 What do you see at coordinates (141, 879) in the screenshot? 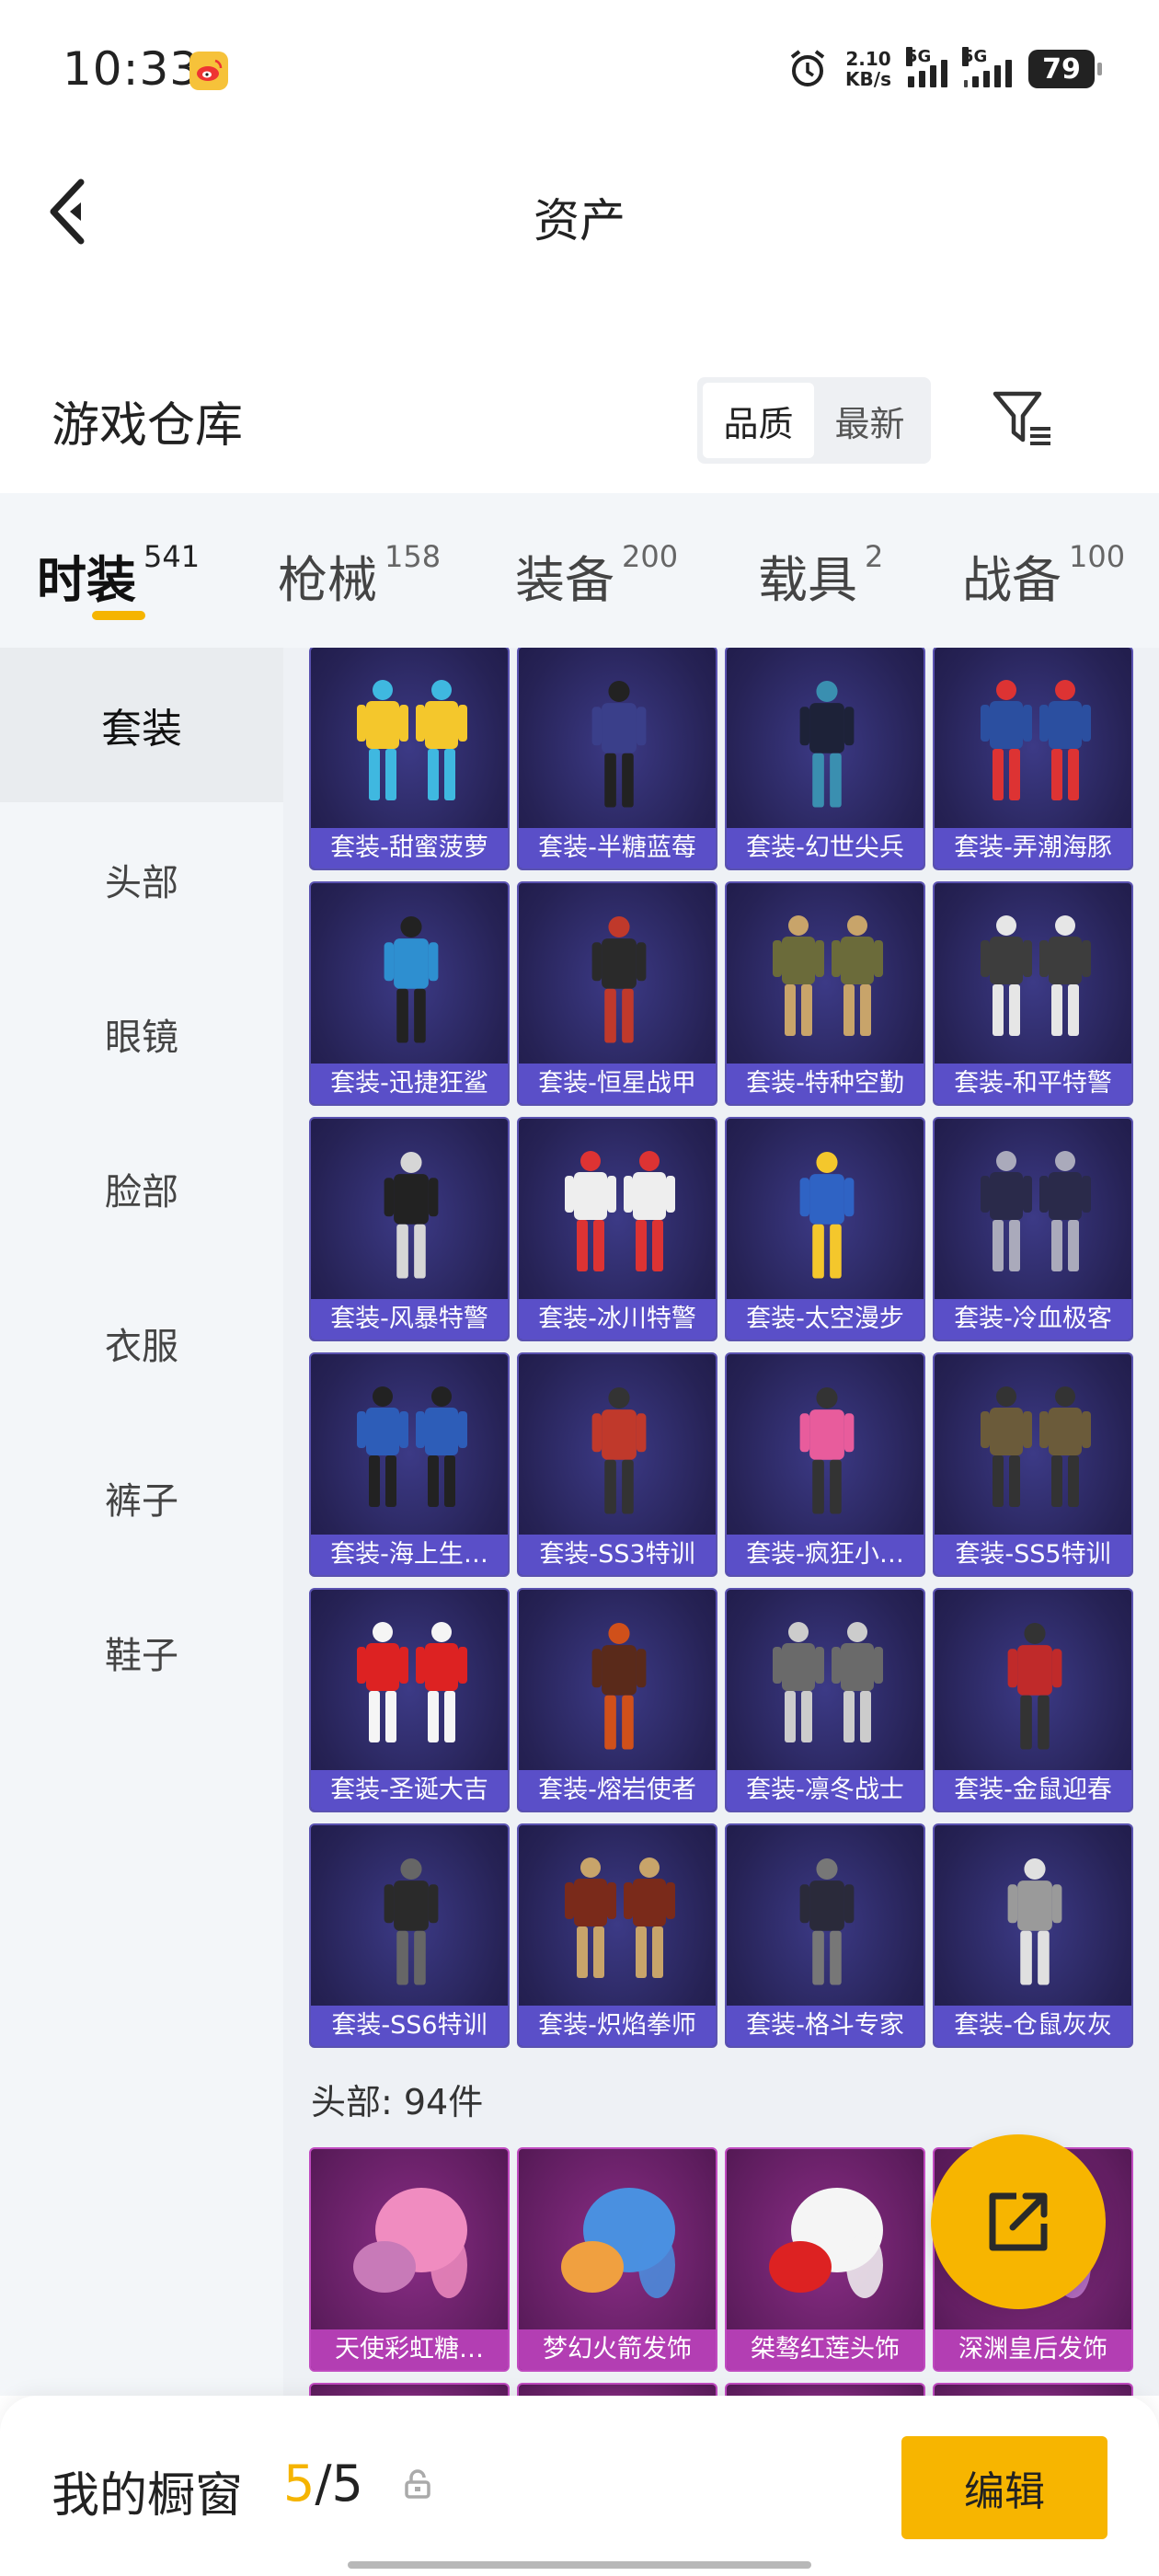
I see `sidebar-item-head: 头部` at bounding box center [141, 879].